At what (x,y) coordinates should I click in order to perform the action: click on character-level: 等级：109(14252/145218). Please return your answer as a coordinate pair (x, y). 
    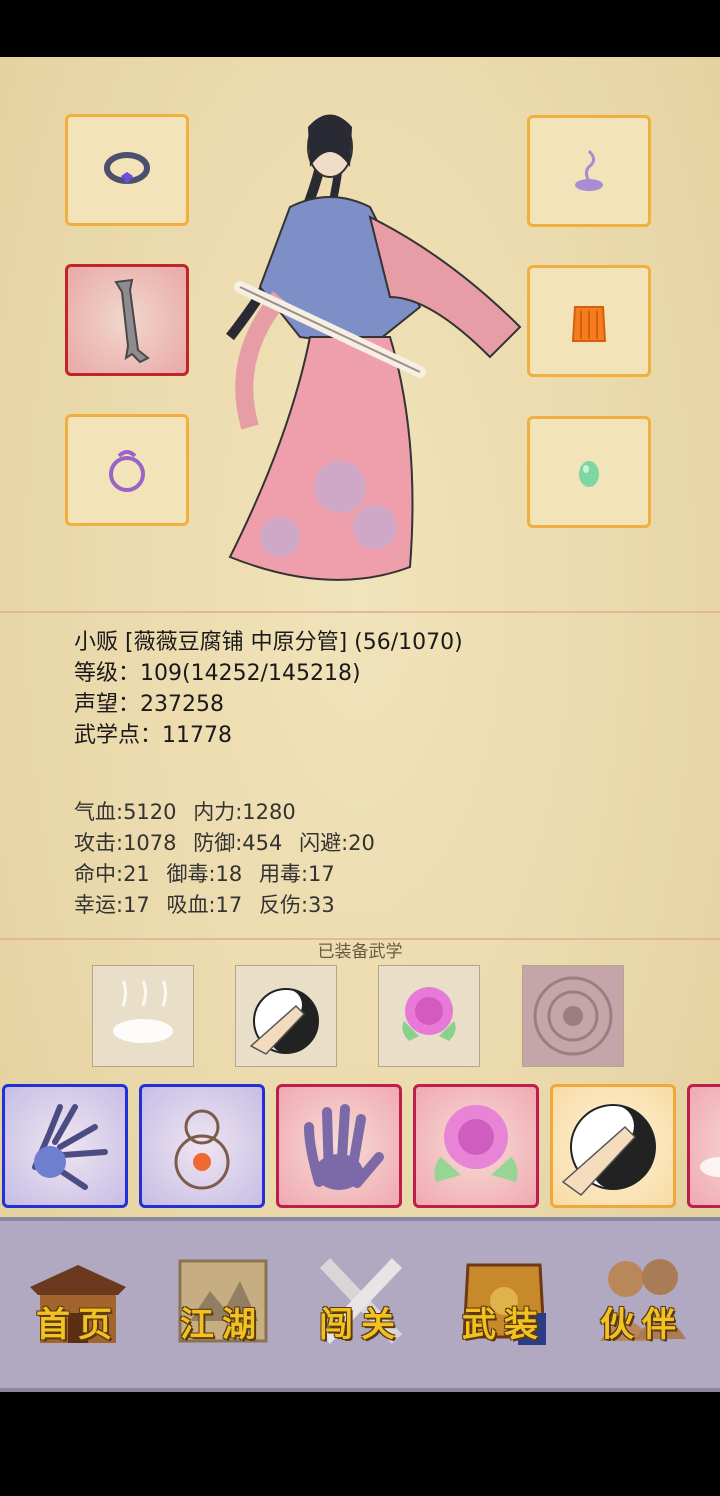
    Looking at the image, I should click on (217, 673).